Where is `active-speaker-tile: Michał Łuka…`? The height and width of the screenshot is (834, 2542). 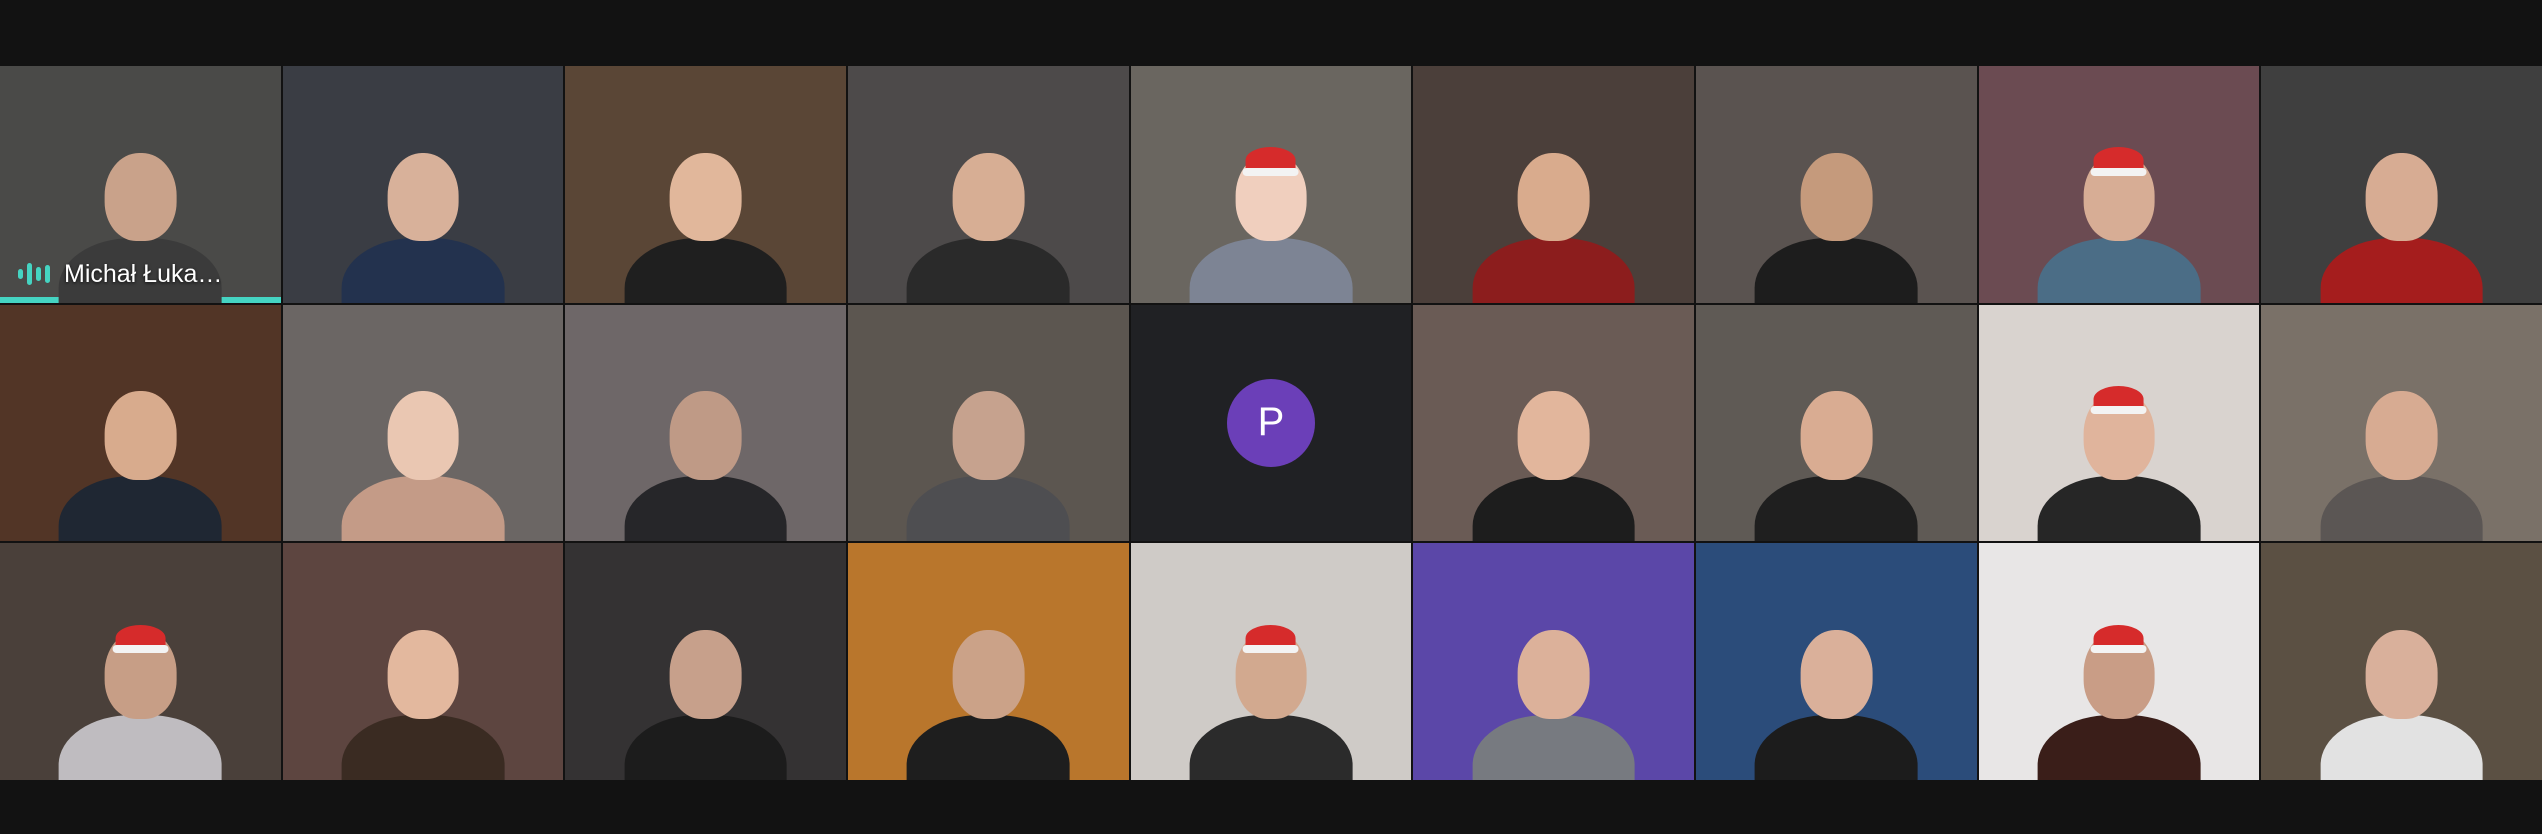 active-speaker-tile: Michał Łuka… is located at coordinates (140, 184).